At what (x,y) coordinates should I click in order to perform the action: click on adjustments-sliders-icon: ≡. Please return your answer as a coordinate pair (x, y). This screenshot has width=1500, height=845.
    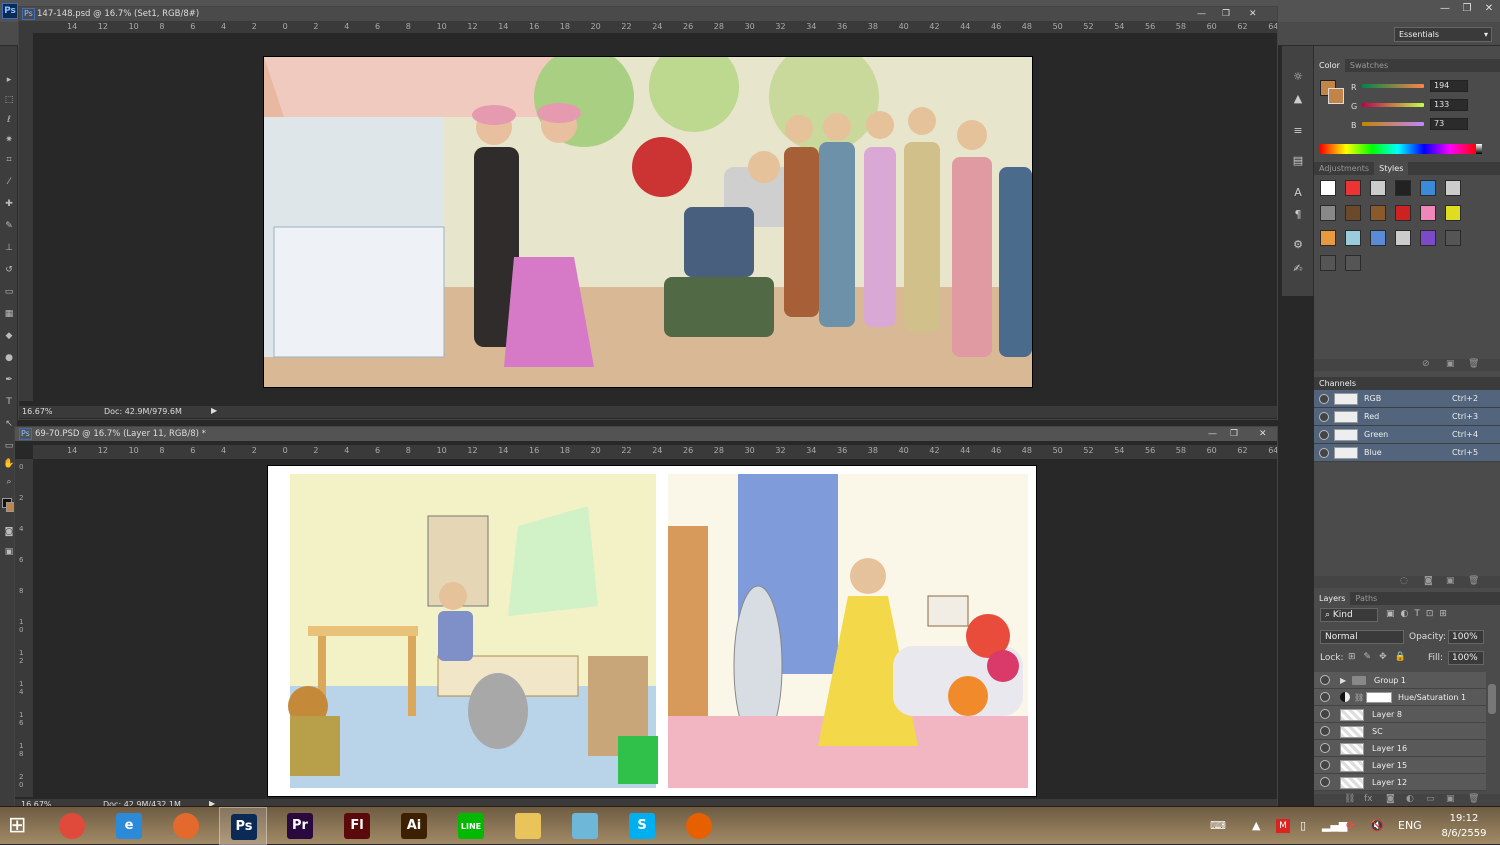
    Looking at the image, I should click on (1298, 131).